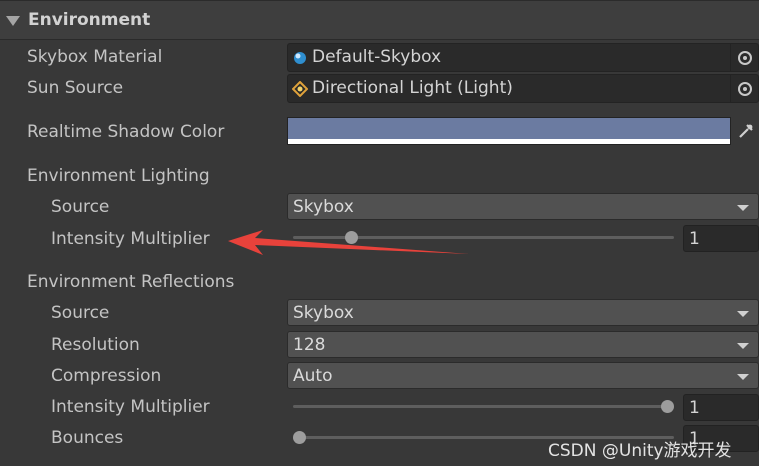 The width and height of the screenshot is (759, 466). I want to click on environment-reflections-label: Environment Reflections, so click(131, 282).